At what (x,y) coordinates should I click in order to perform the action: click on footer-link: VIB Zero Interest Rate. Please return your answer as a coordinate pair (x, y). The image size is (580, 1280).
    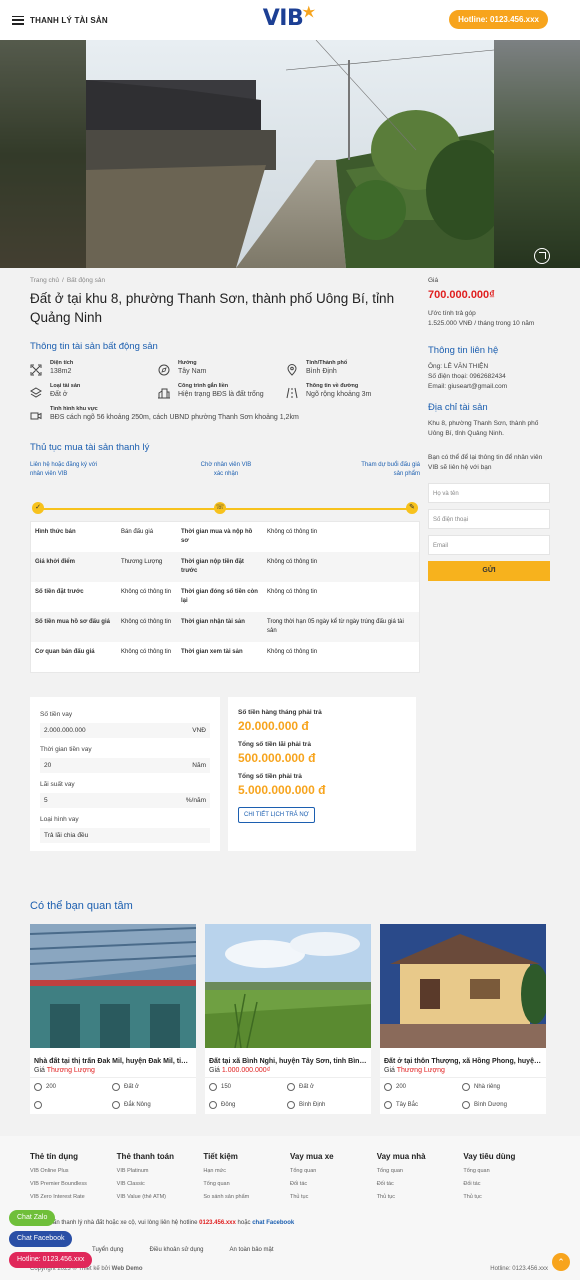
    Looking at the image, I should click on (73, 1197).